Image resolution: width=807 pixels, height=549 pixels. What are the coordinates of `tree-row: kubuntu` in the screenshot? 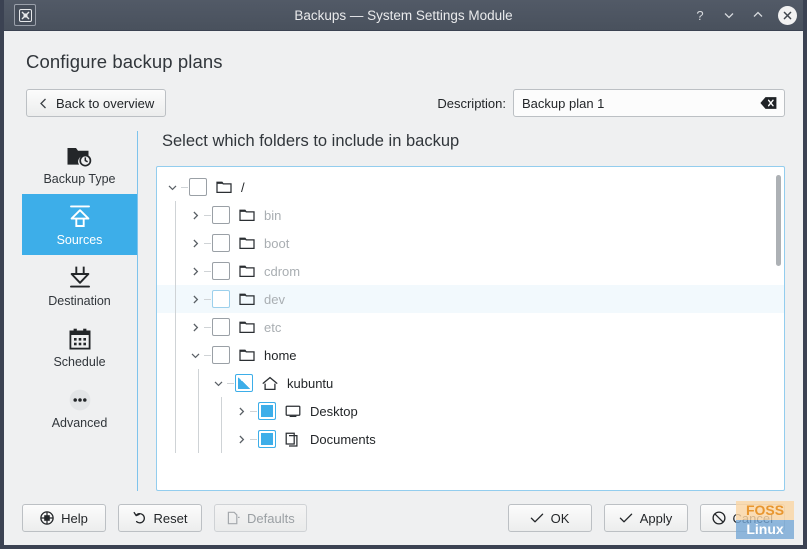 It's located at (470, 383).